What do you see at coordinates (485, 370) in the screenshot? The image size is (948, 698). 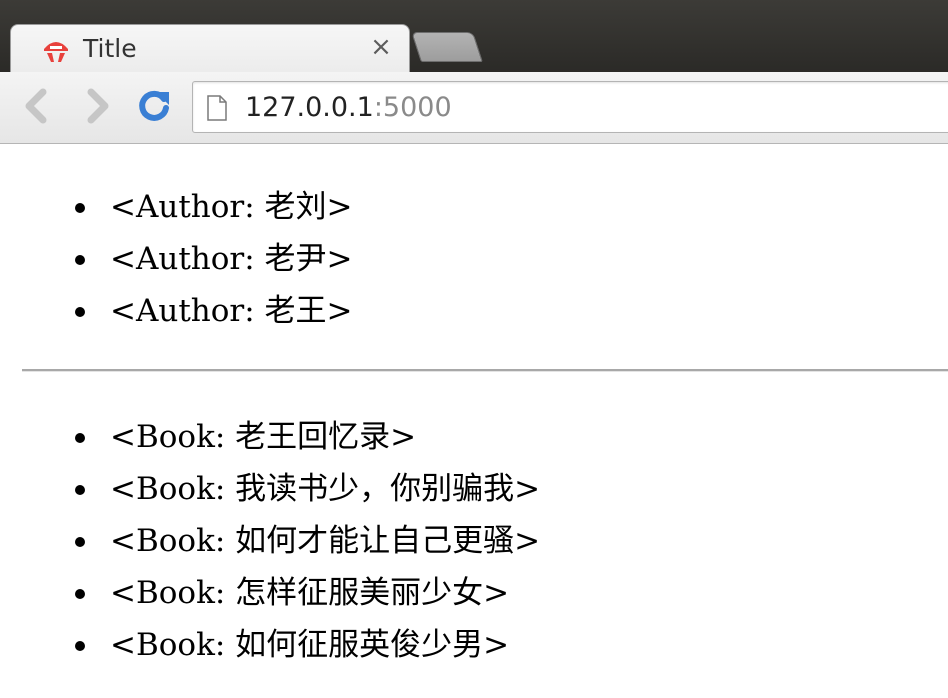 I see `divider` at bounding box center [485, 370].